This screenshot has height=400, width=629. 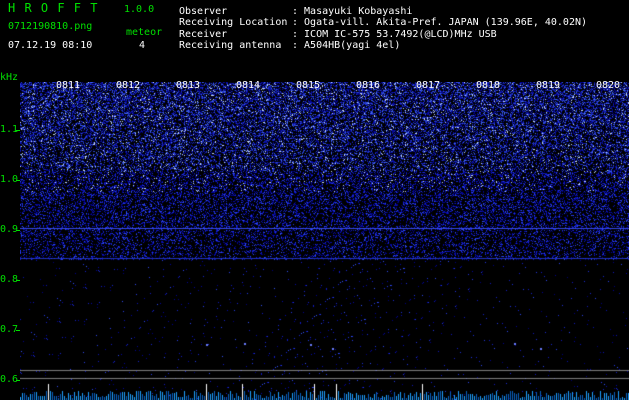 I want to click on time-label: 0816, so click(x=368, y=85).